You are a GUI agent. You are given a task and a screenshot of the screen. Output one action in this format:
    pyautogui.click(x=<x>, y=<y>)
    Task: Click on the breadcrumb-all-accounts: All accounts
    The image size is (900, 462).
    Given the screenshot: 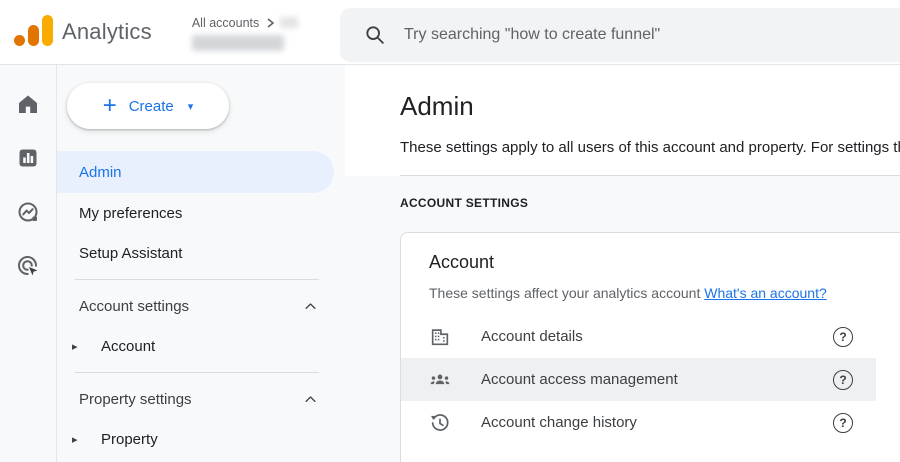 What is the action you would take?
    pyautogui.click(x=225, y=23)
    